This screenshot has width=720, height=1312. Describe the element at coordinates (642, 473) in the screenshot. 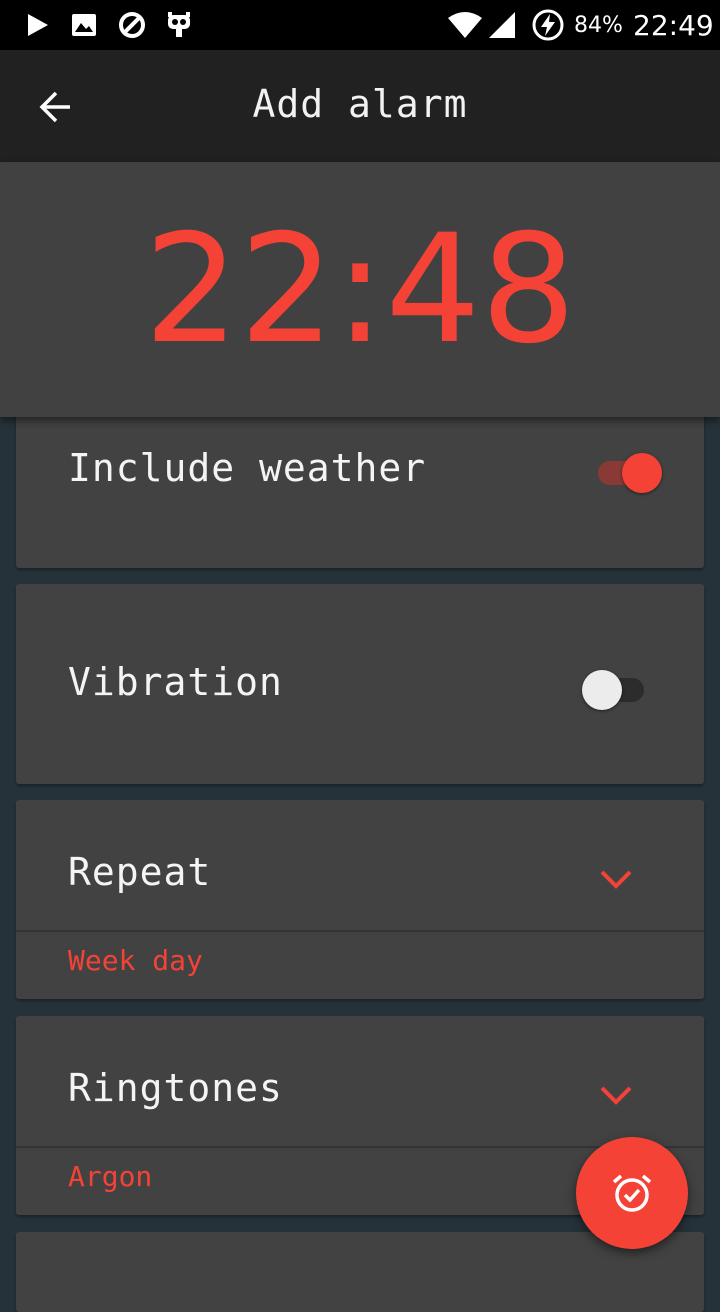

I see `weather-toggle-thumb` at that location.